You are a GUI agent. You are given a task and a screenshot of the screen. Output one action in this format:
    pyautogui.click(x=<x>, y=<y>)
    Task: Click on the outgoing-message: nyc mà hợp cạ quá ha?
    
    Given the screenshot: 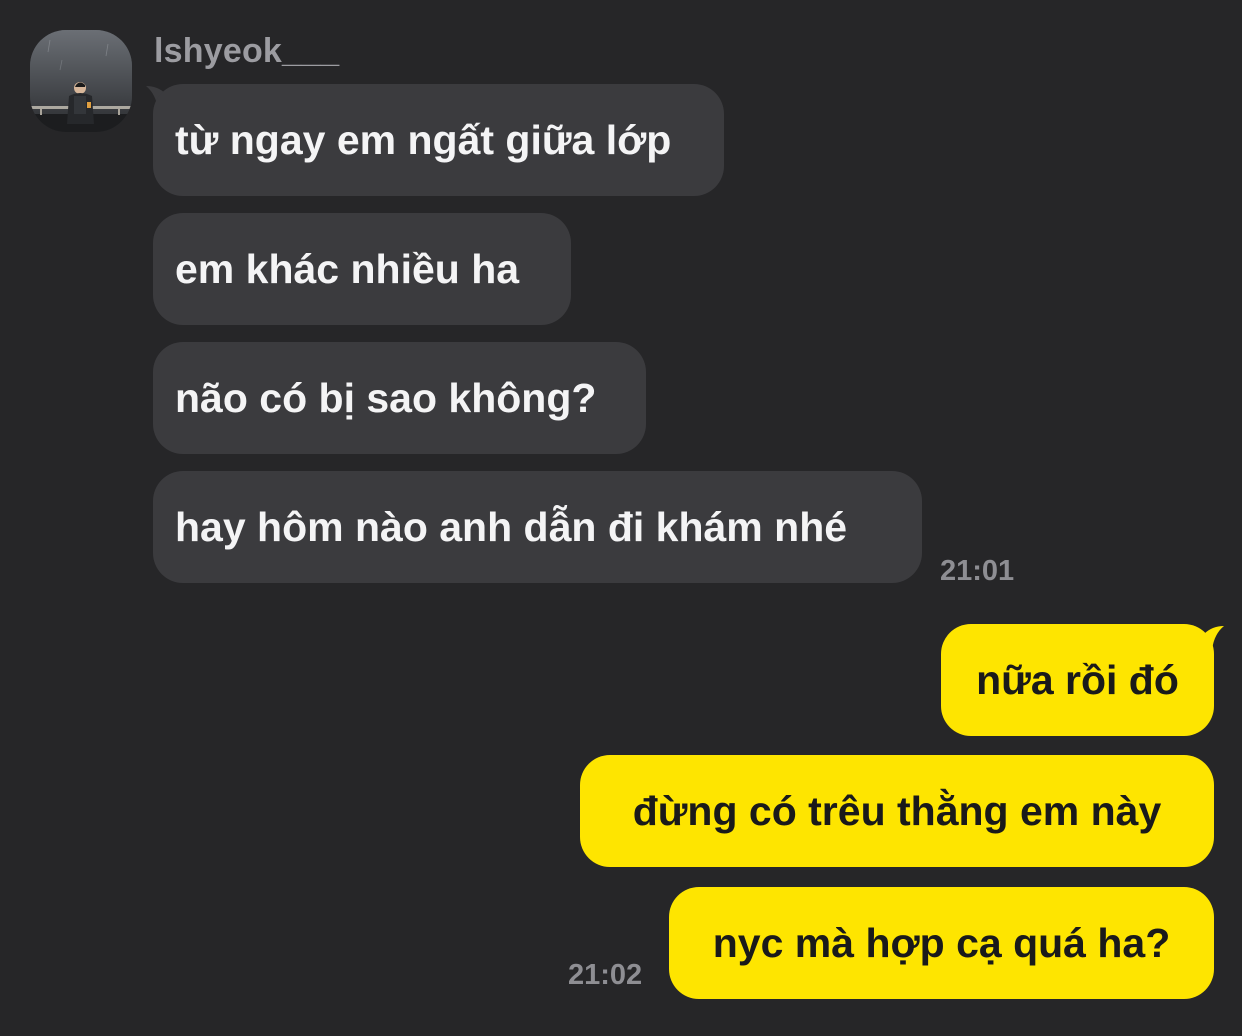 What is the action you would take?
    pyautogui.click(x=941, y=943)
    